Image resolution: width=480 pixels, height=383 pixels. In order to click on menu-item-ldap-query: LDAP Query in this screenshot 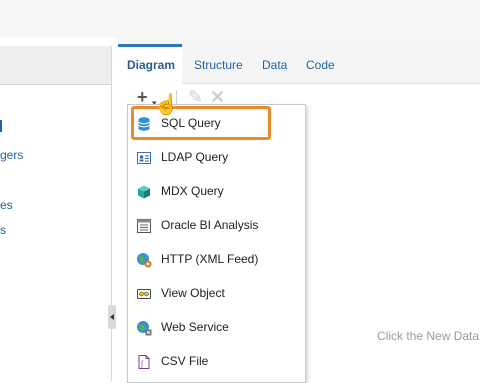, I will do `click(216, 158)`.